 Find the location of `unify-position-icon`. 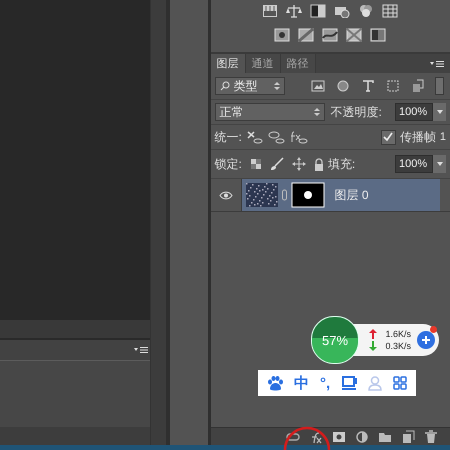

unify-position-icon is located at coordinates (255, 137).